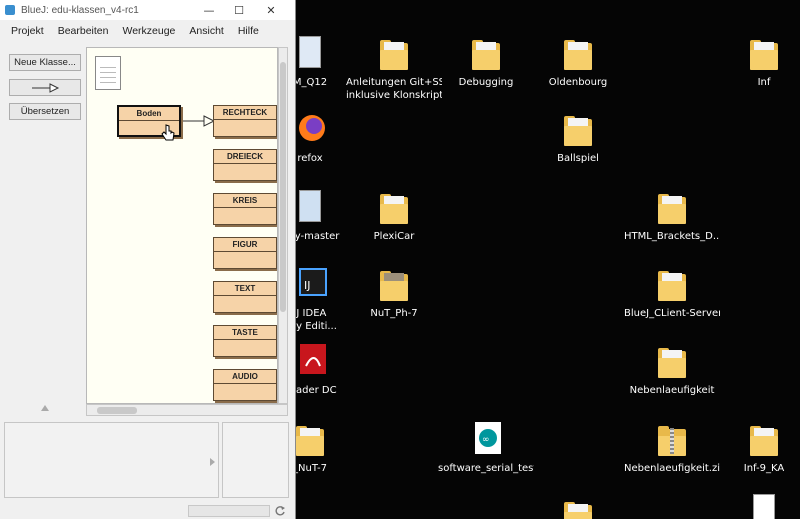 This screenshot has width=800, height=519. Describe the element at coordinates (245, 377) in the screenshot. I see `class-name: AUDIO` at that location.